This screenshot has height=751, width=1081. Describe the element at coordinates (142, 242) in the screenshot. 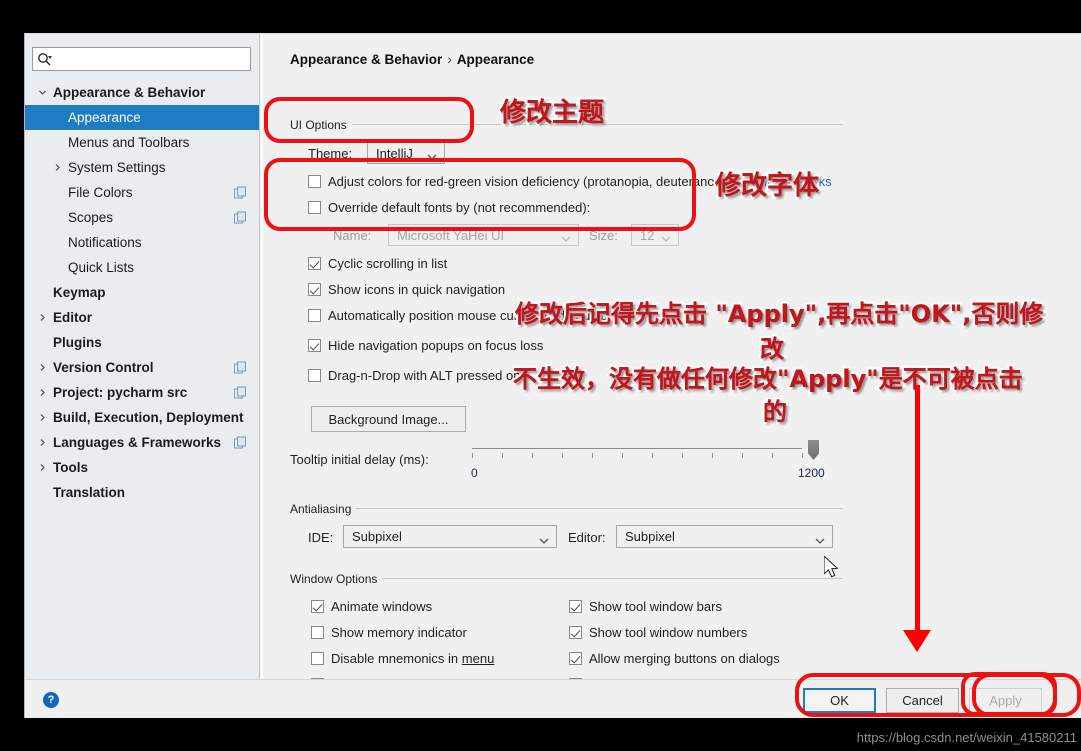

I see `sidebar-item-notifications: Notifications` at that location.